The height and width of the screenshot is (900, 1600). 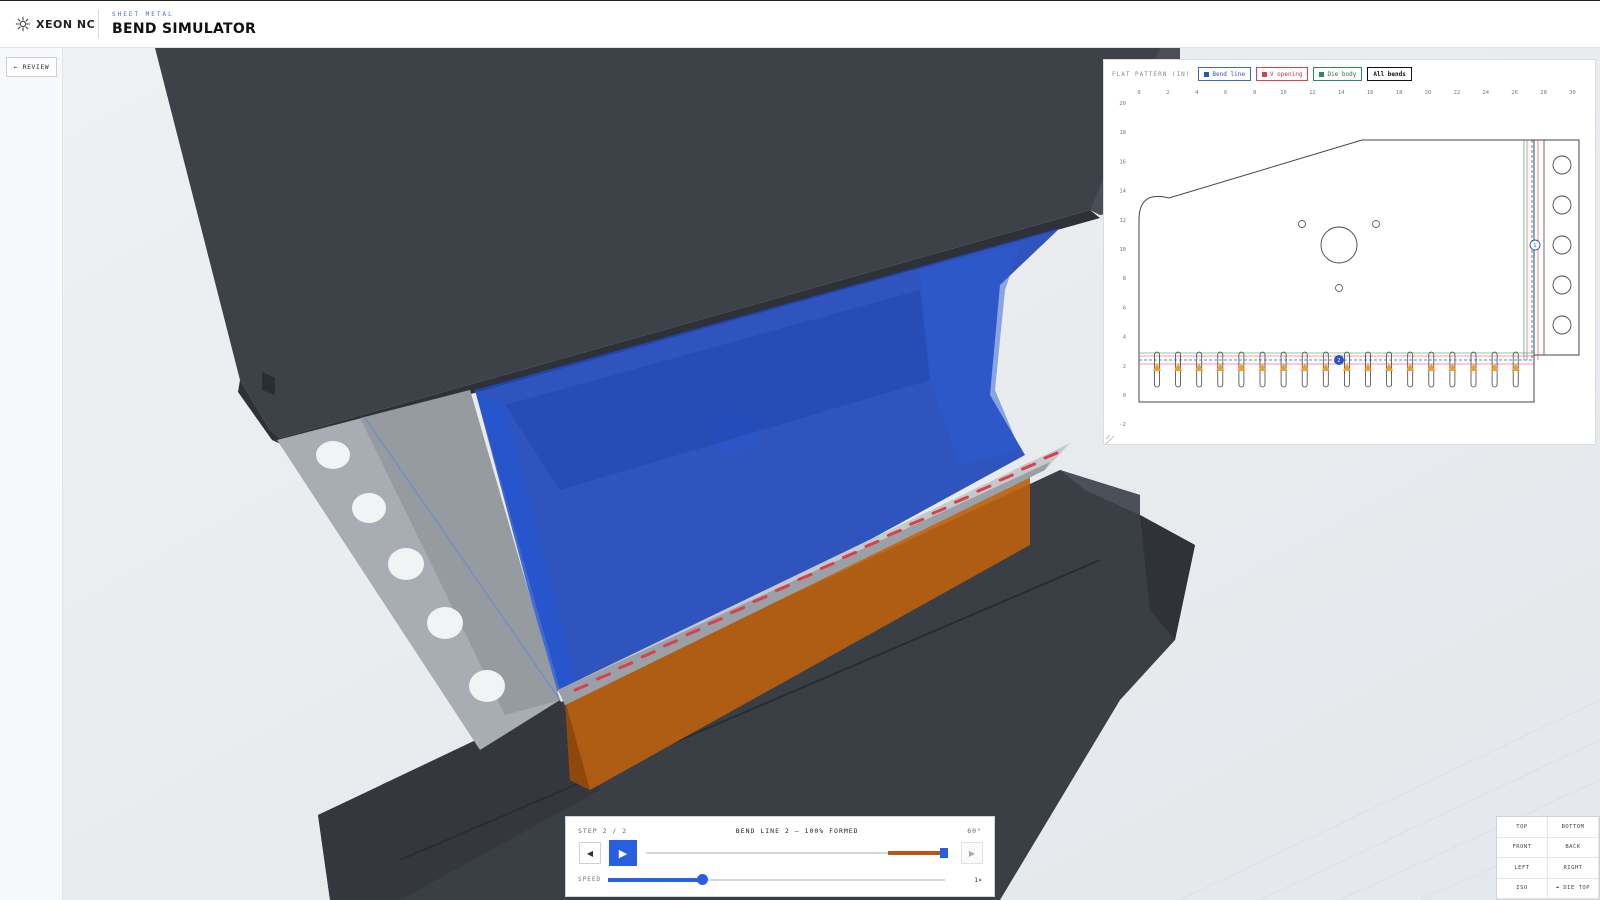 I want to click on header-divider, so click(x=98, y=24).